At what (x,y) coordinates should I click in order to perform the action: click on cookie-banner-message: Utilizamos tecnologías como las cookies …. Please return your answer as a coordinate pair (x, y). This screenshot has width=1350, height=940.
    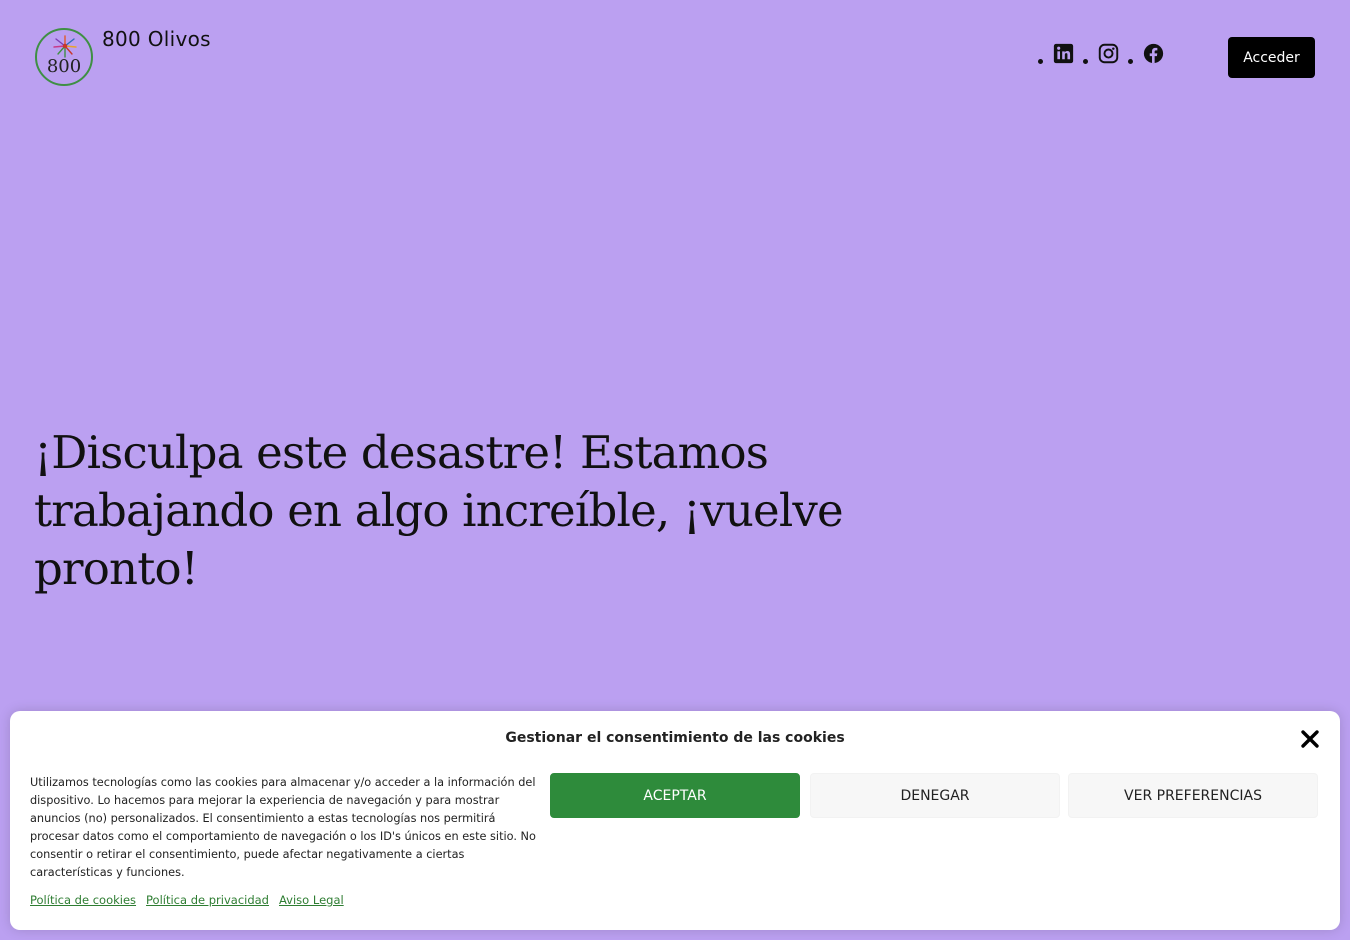
    Looking at the image, I should click on (283, 827).